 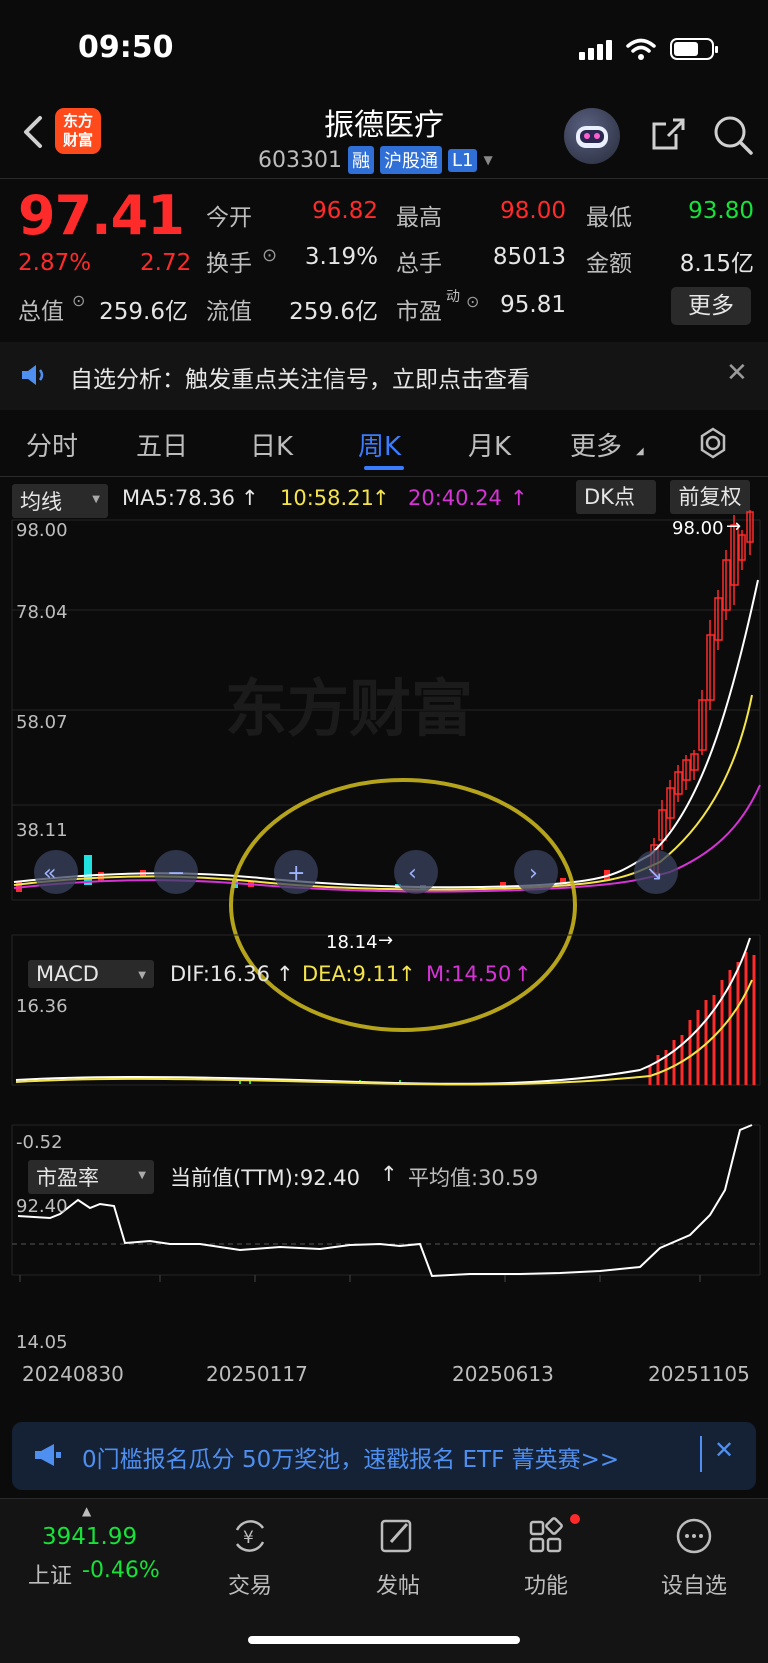 I want to click on min-marker: 18.14, so click(x=352, y=942).